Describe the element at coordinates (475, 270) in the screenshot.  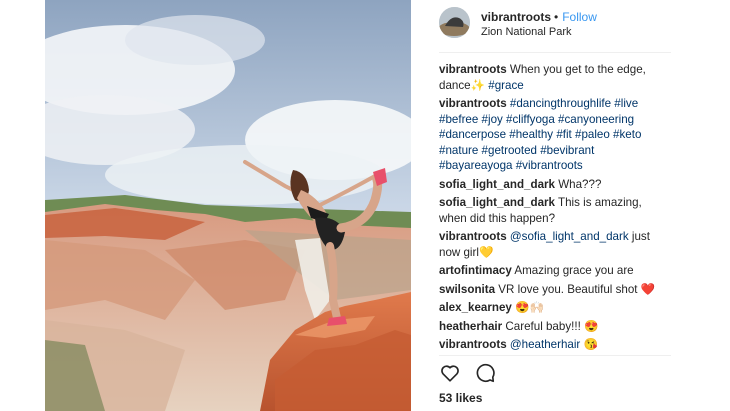
I see `comment-username: artofintimacy` at that location.